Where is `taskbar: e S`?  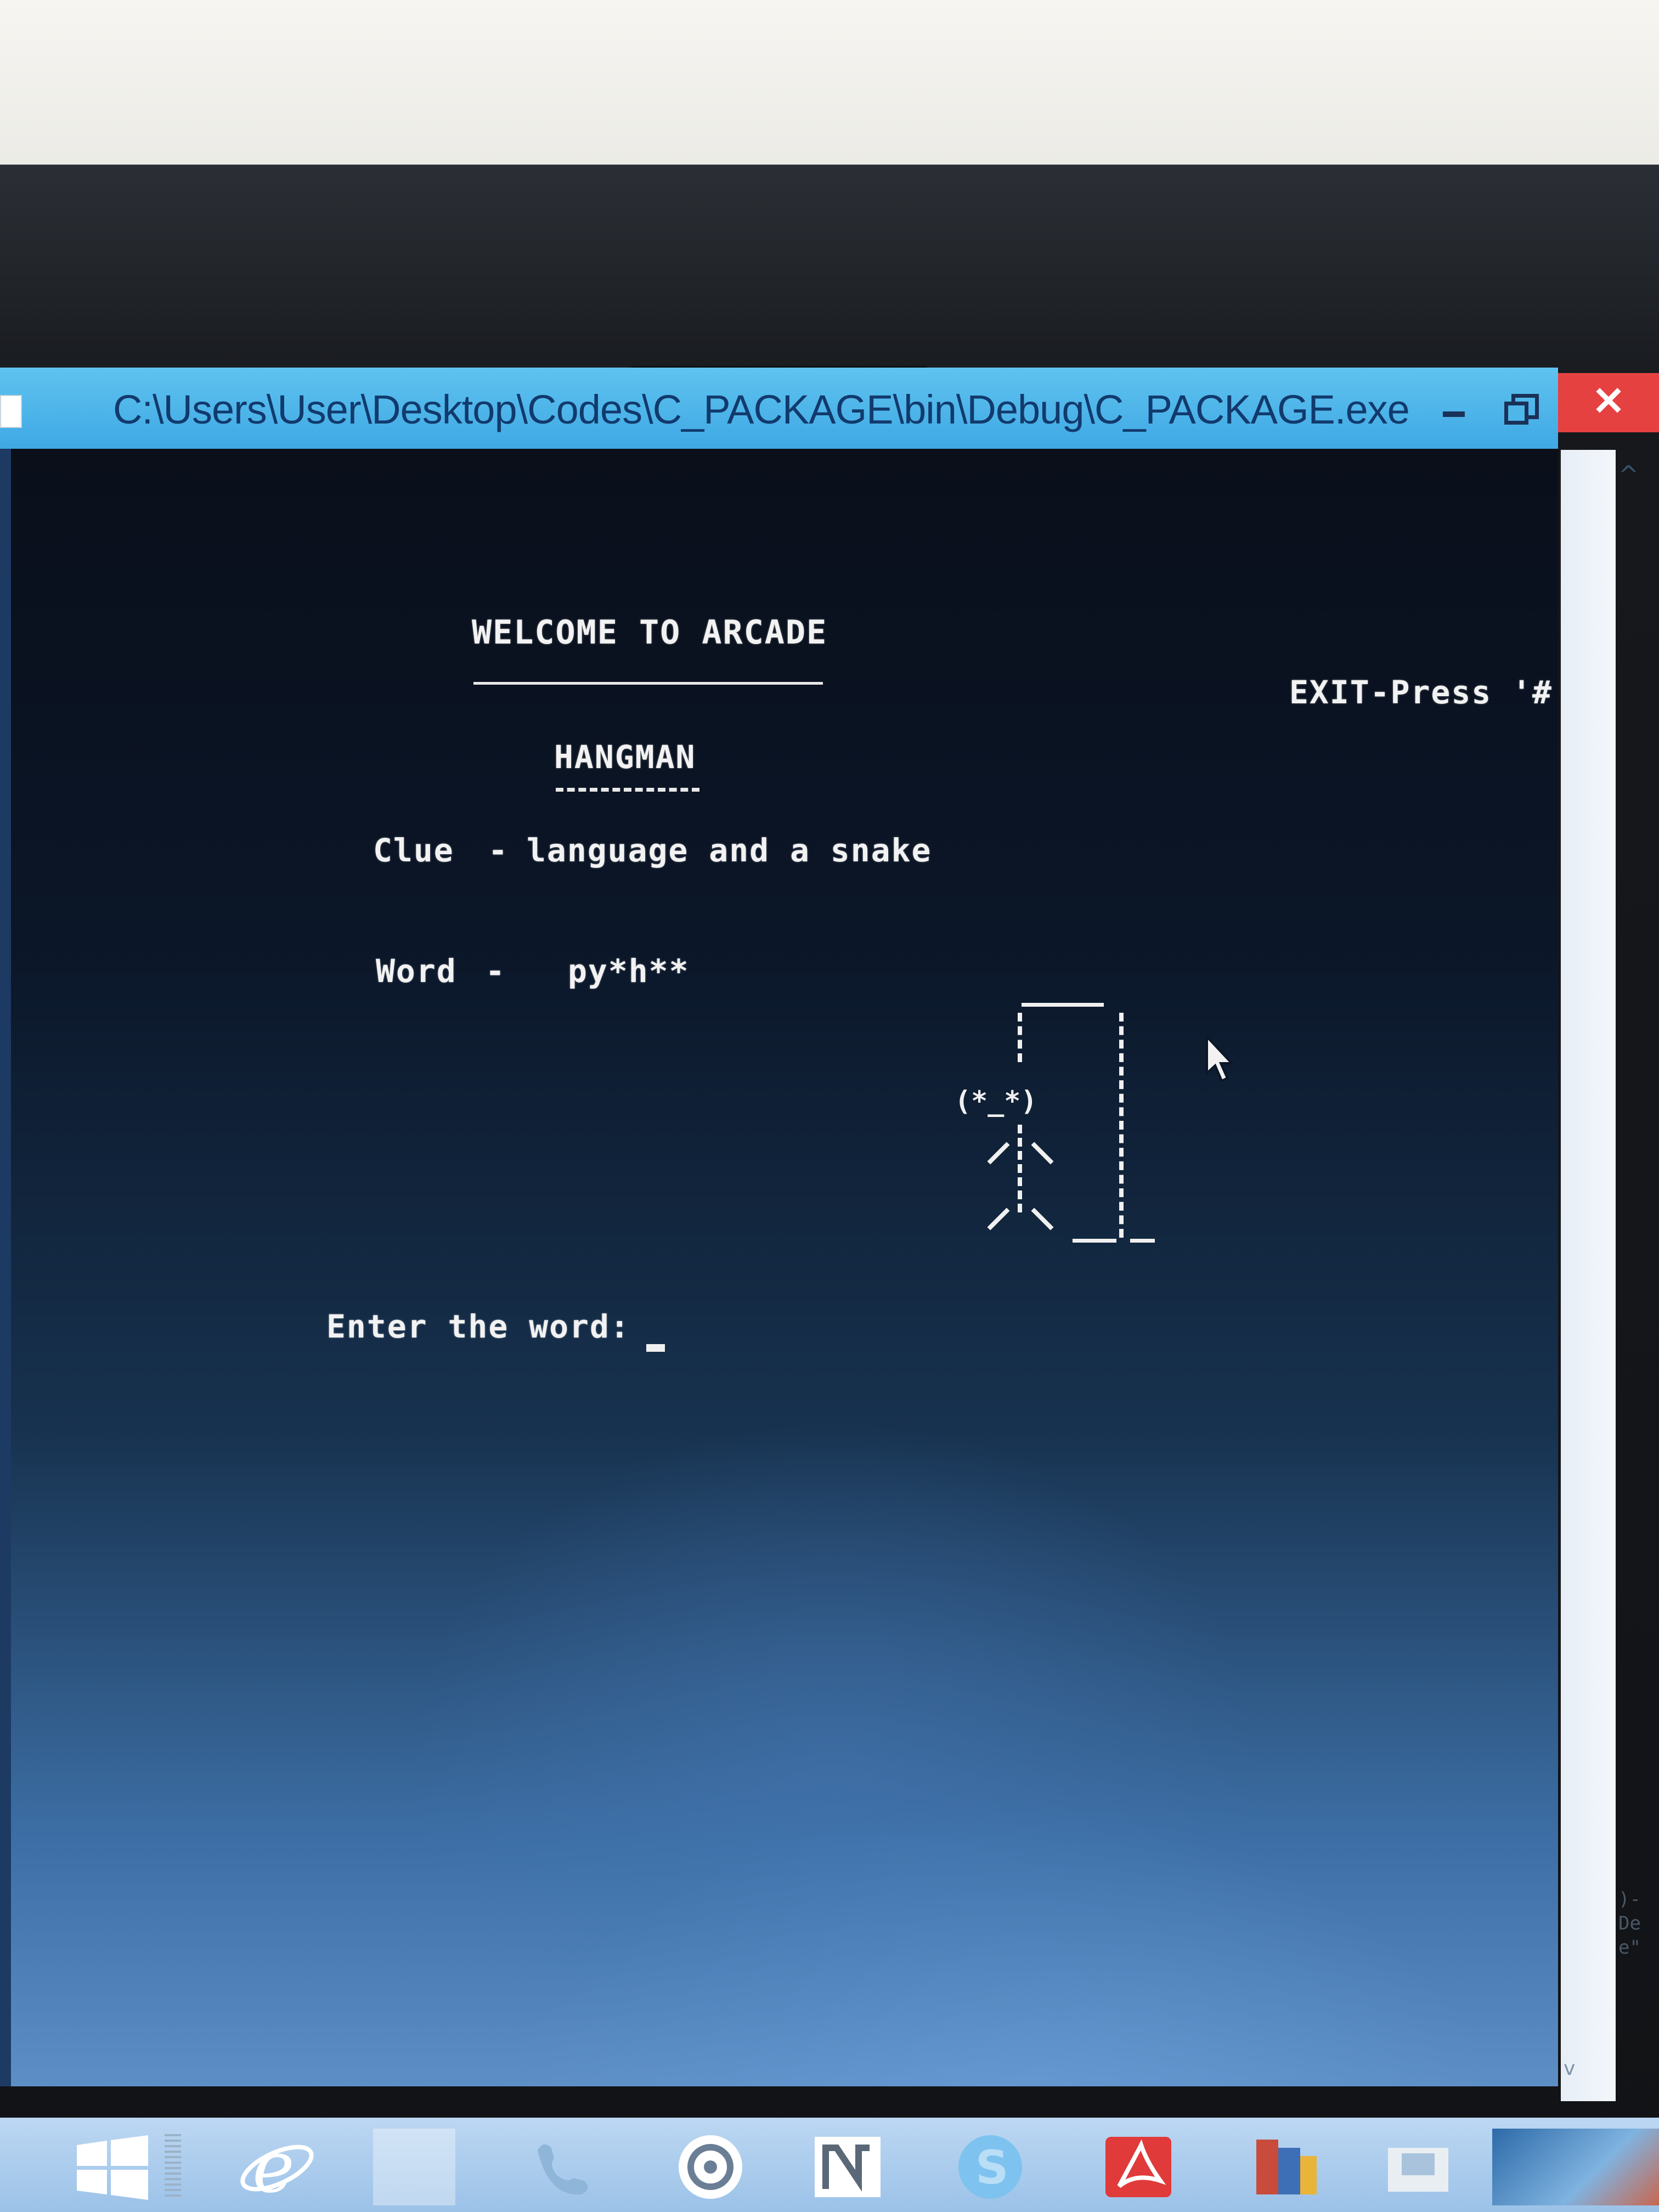 taskbar: e S is located at coordinates (830, 2165).